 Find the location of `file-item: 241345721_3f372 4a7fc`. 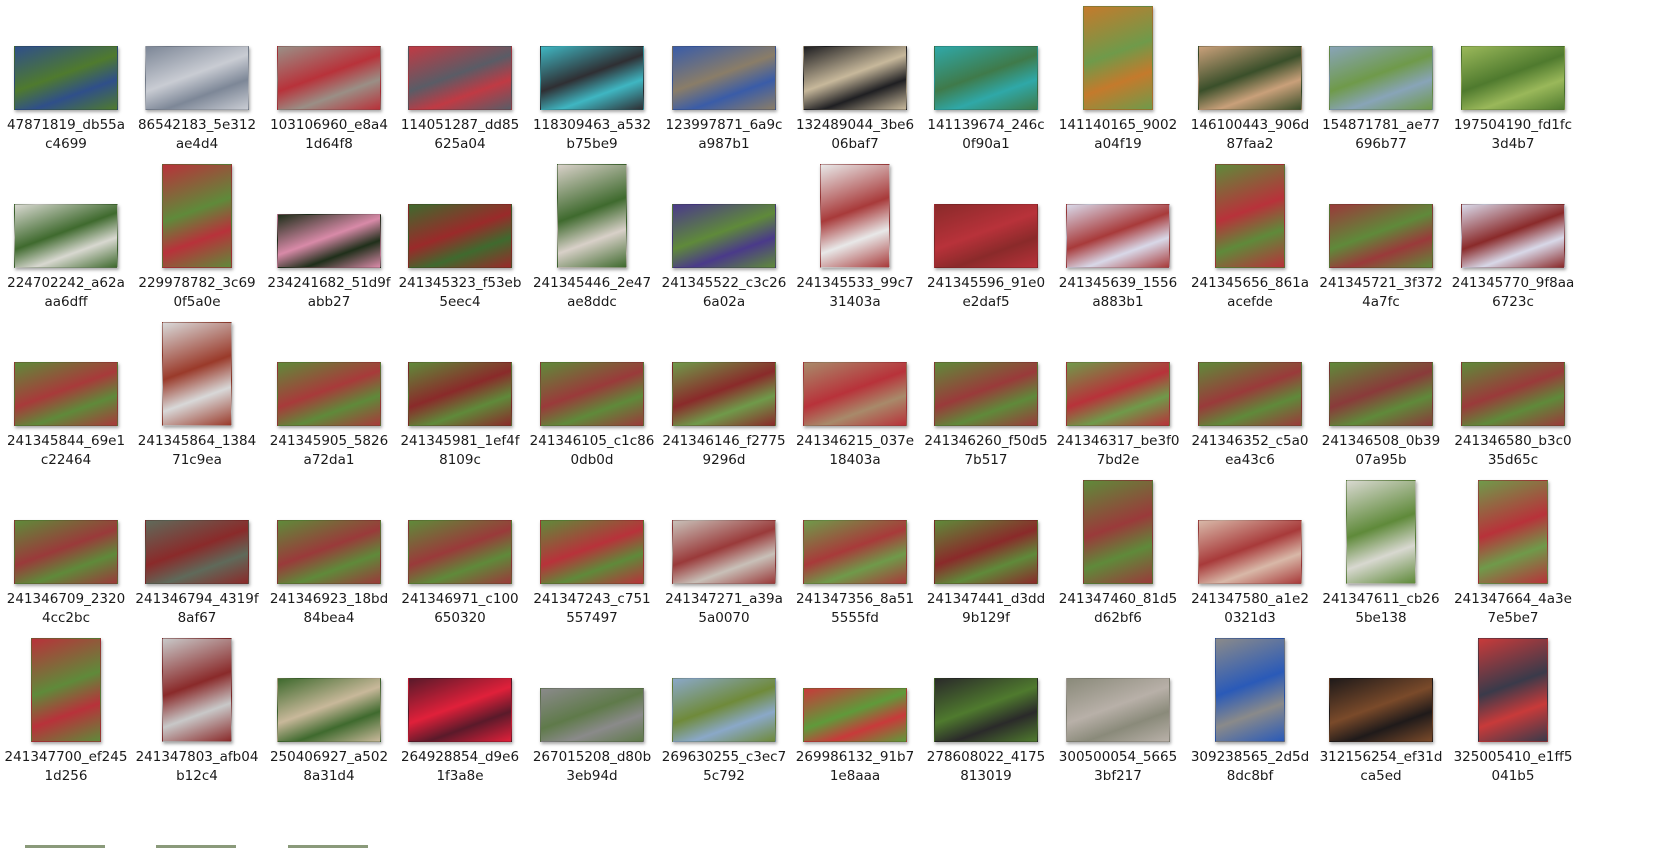

file-item: 241345721_3f372 4a7fc is located at coordinates (1381, 237).